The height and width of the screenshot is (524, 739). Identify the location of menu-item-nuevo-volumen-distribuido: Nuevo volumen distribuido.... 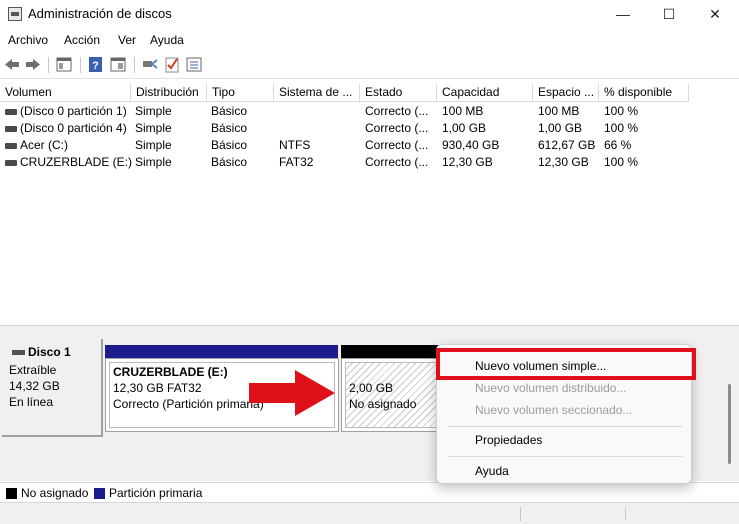
(551, 388).